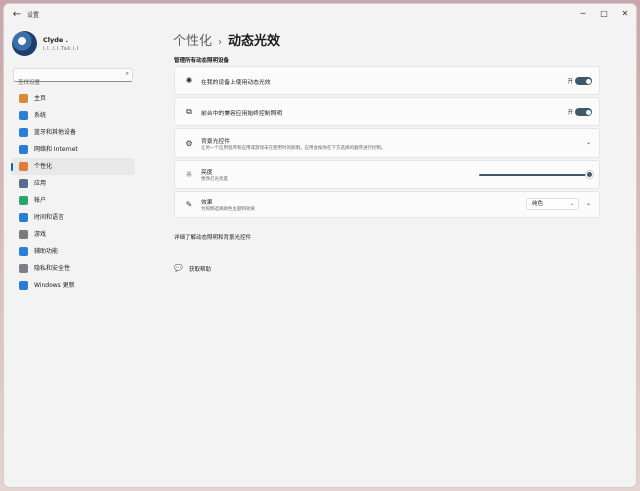 The image size is (640, 491). I want to click on maximize-icon: □, so click(604, 13).